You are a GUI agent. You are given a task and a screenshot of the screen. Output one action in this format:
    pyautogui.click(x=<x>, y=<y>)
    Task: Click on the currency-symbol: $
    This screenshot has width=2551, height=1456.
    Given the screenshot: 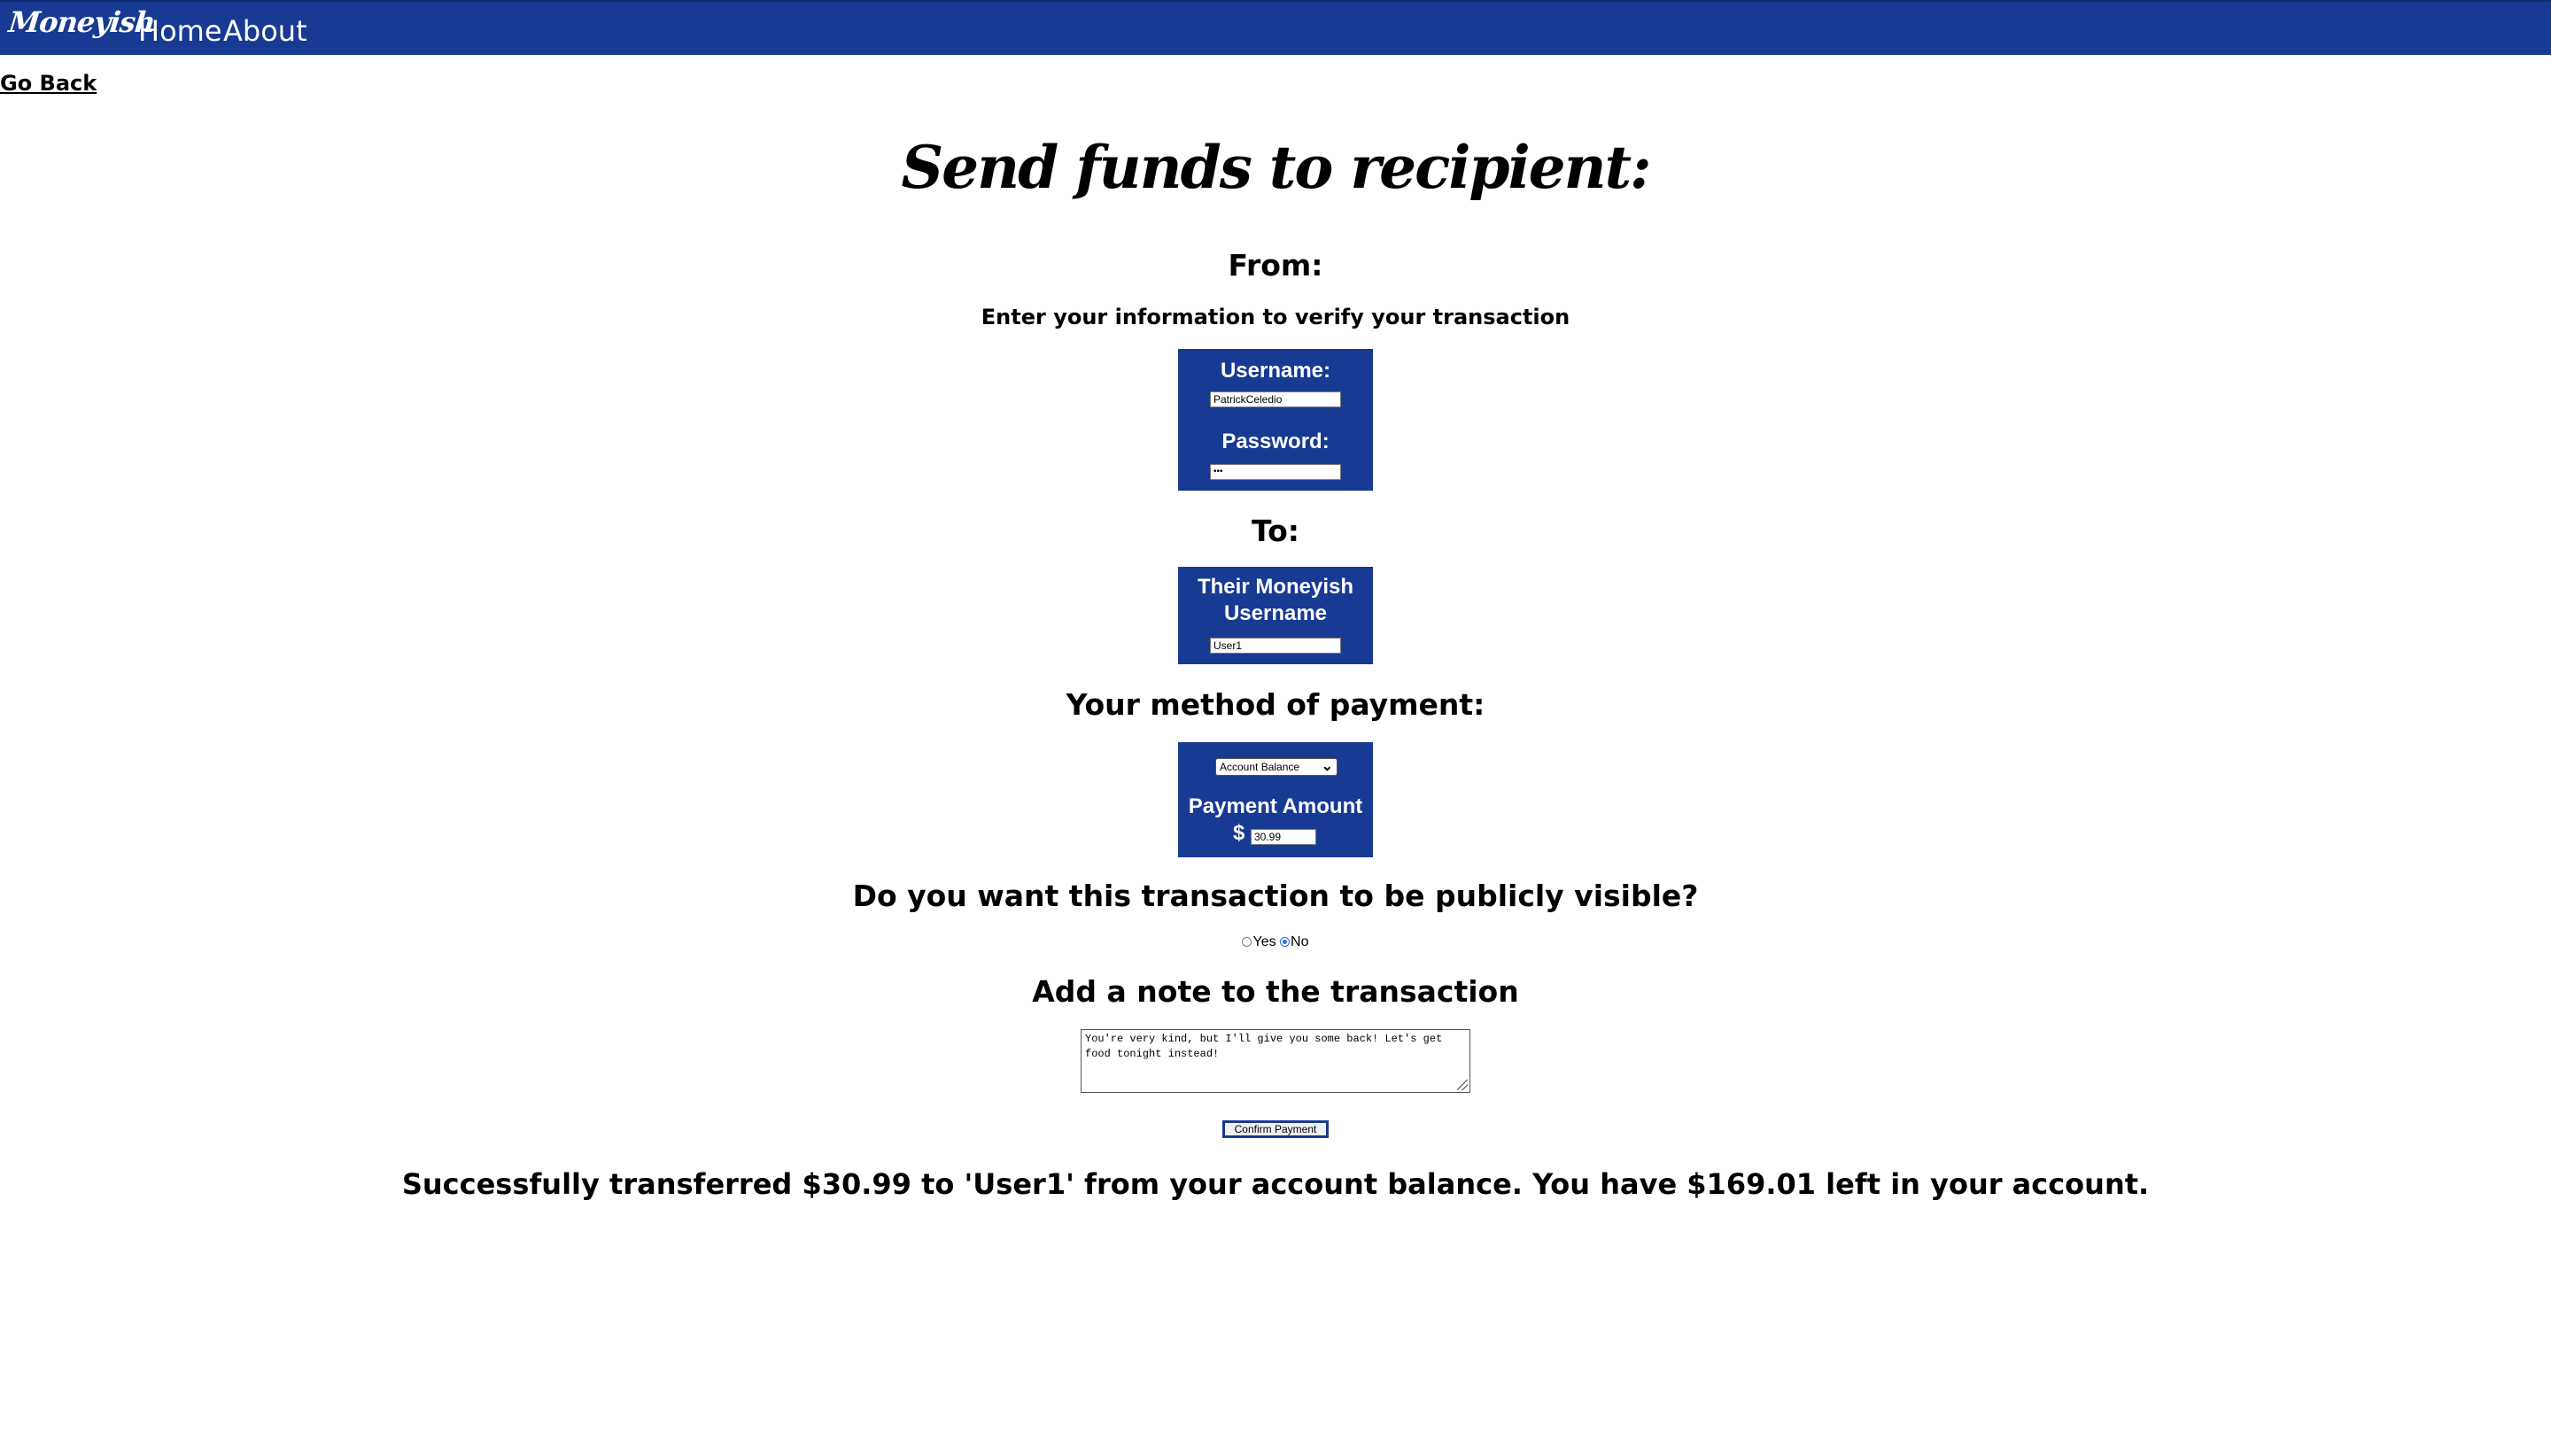 What is the action you would take?
    pyautogui.click(x=1239, y=833)
    